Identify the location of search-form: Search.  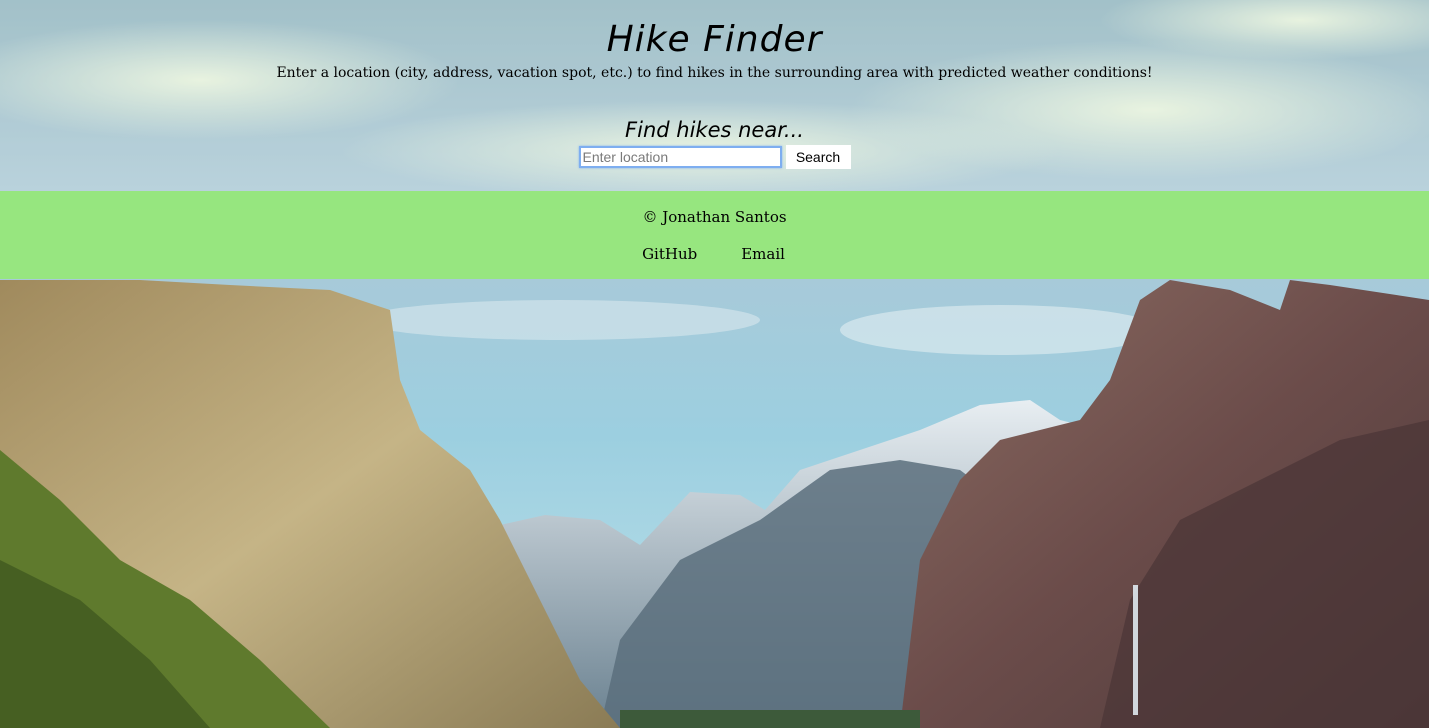
(714, 157).